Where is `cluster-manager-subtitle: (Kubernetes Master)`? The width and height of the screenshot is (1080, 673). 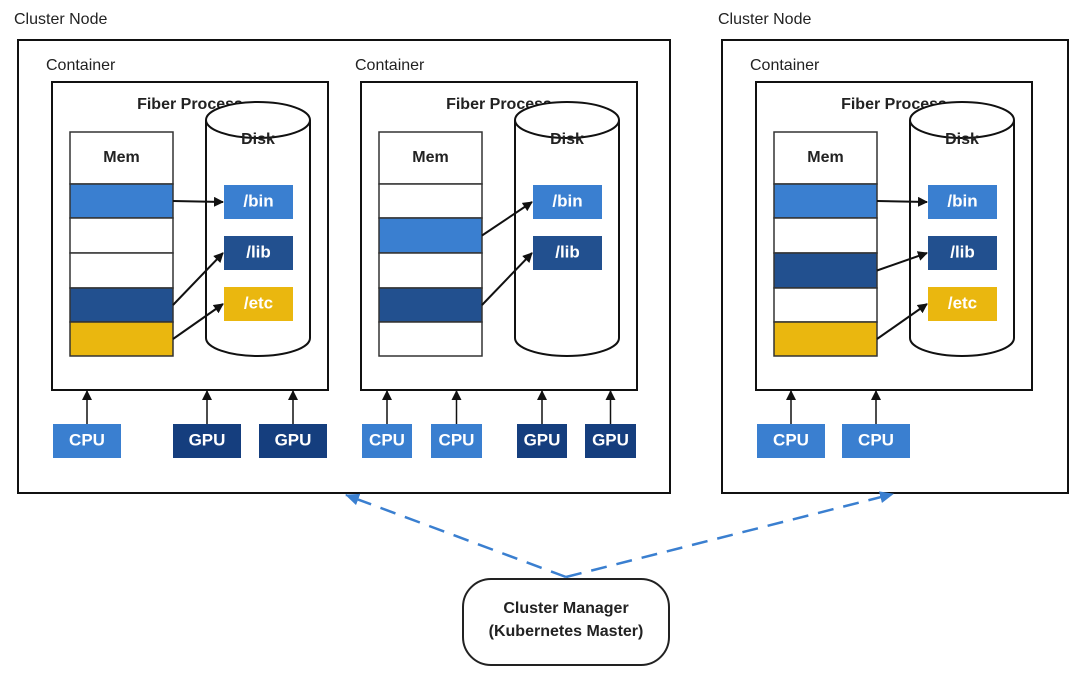 cluster-manager-subtitle: (Kubernetes Master) is located at coordinates (566, 631).